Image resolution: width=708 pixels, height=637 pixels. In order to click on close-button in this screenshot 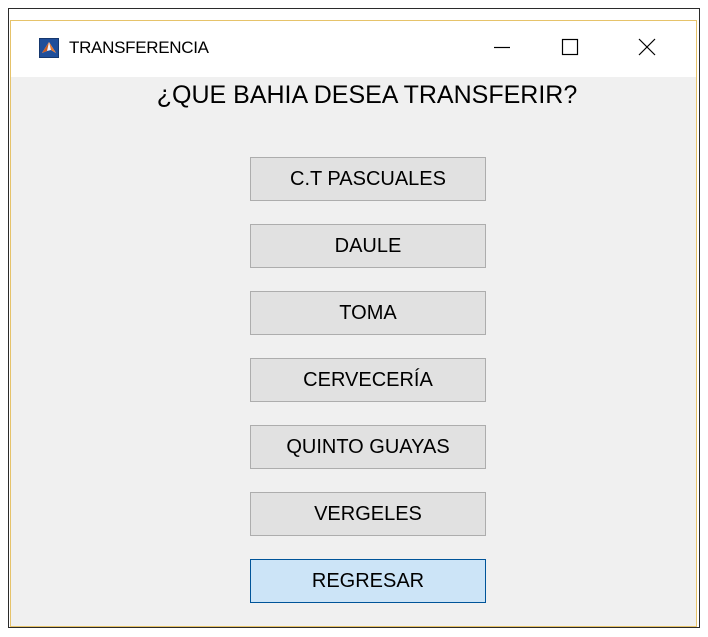, I will do `click(647, 49)`.